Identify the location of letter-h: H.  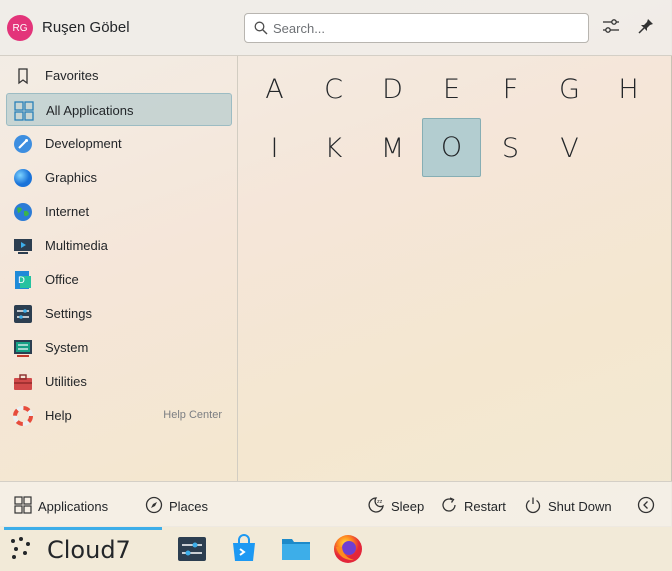
(628, 89).